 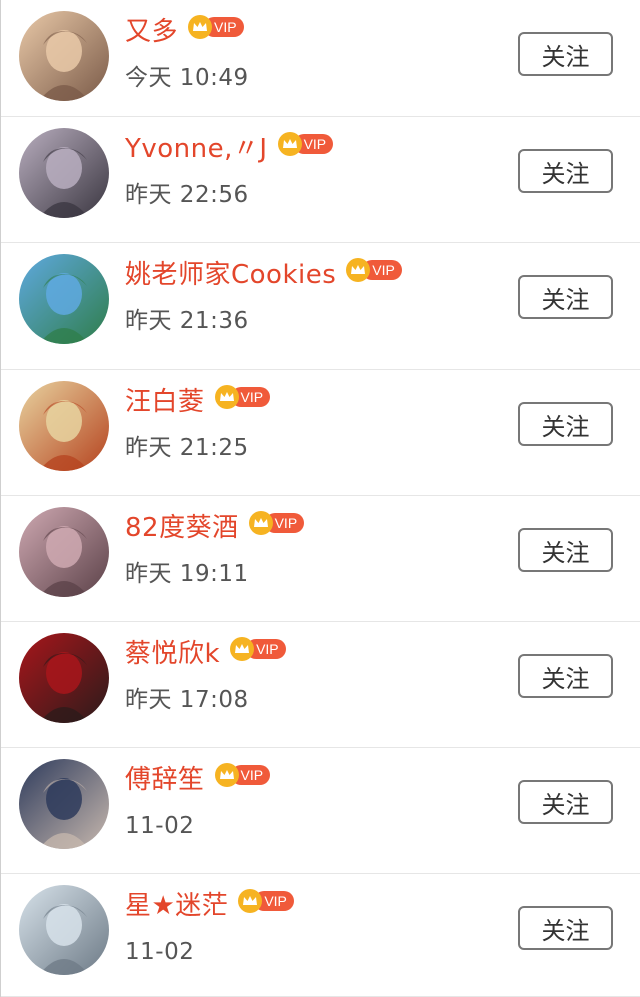 I want to click on list-item: 又多 VIP 今天 10:49 关注, so click(x=320, y=58).